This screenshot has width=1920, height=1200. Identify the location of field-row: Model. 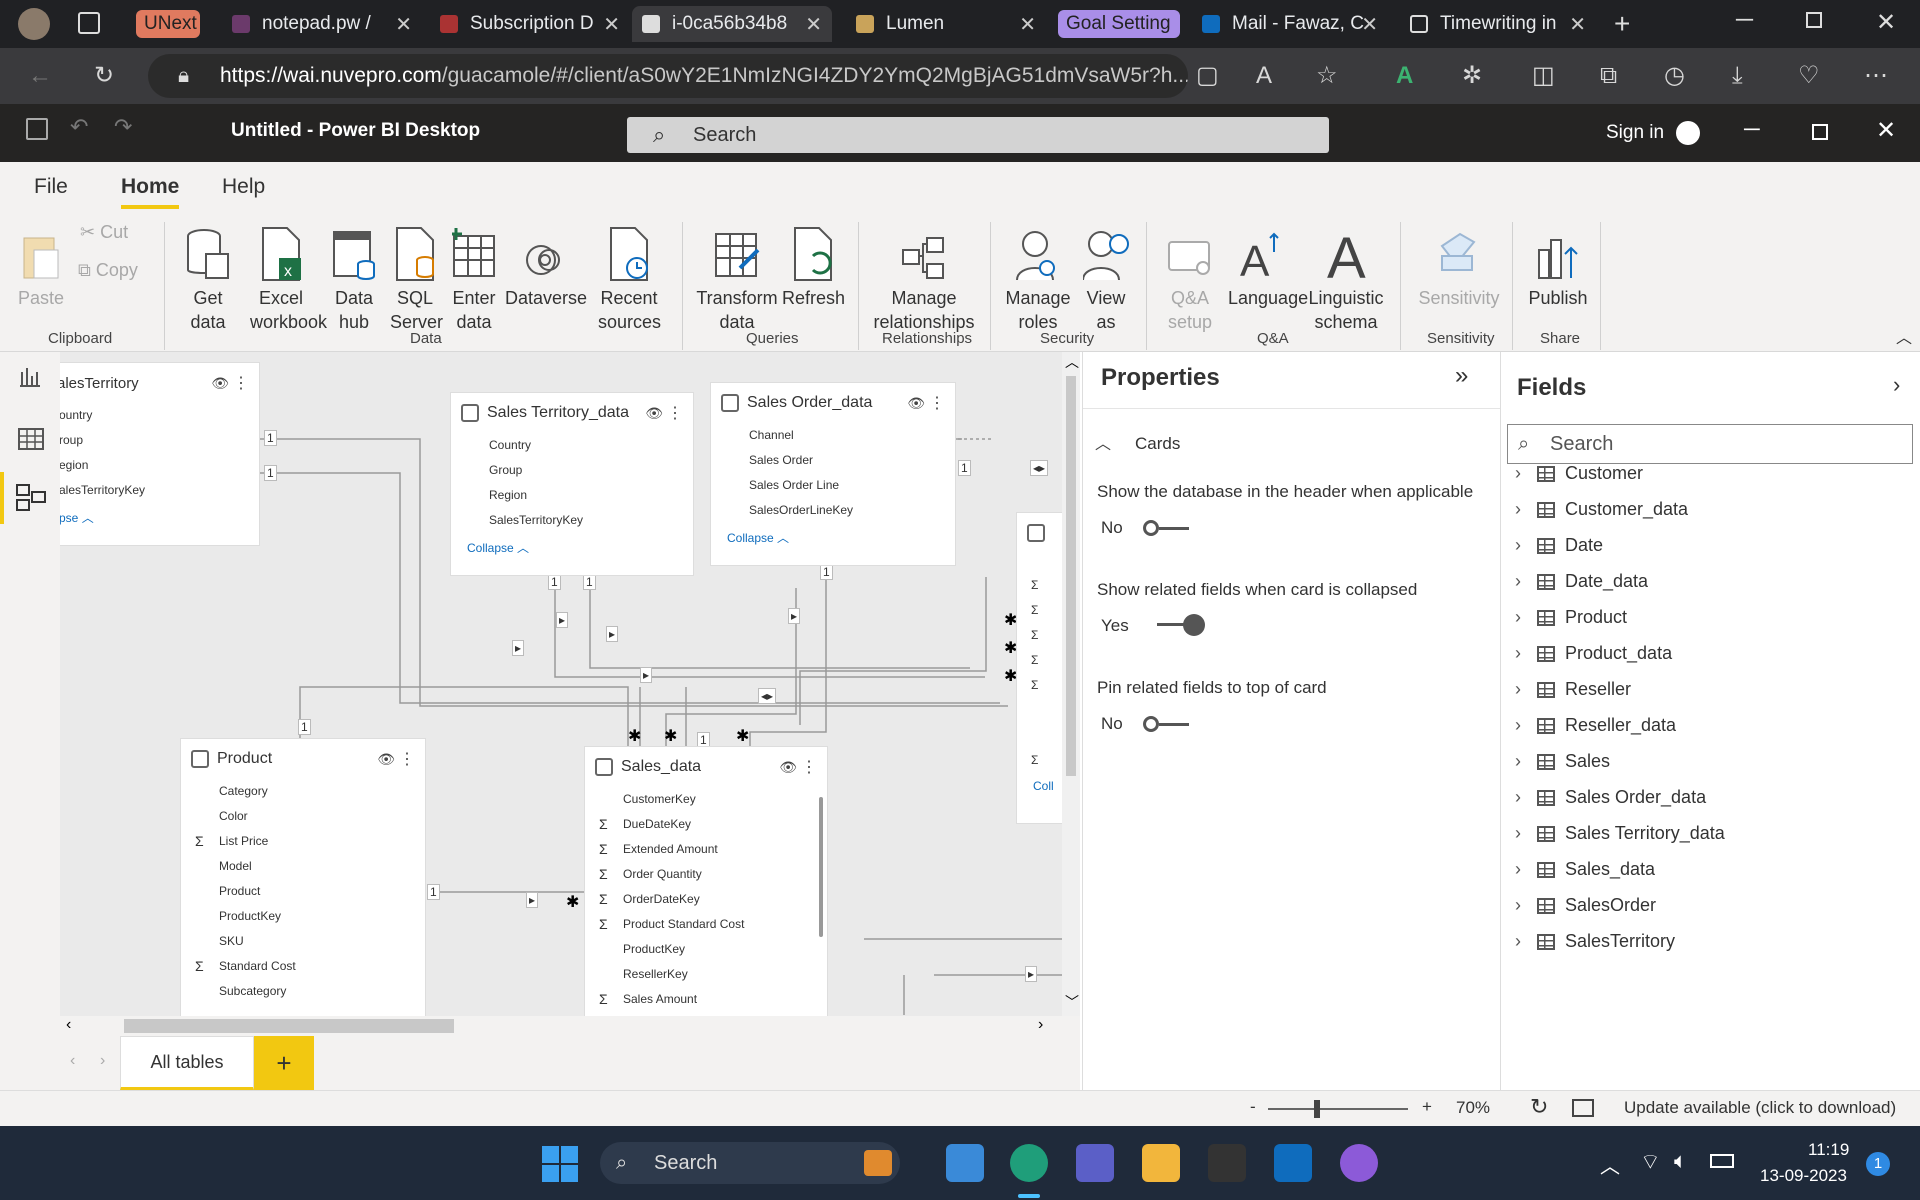
(303, 866).